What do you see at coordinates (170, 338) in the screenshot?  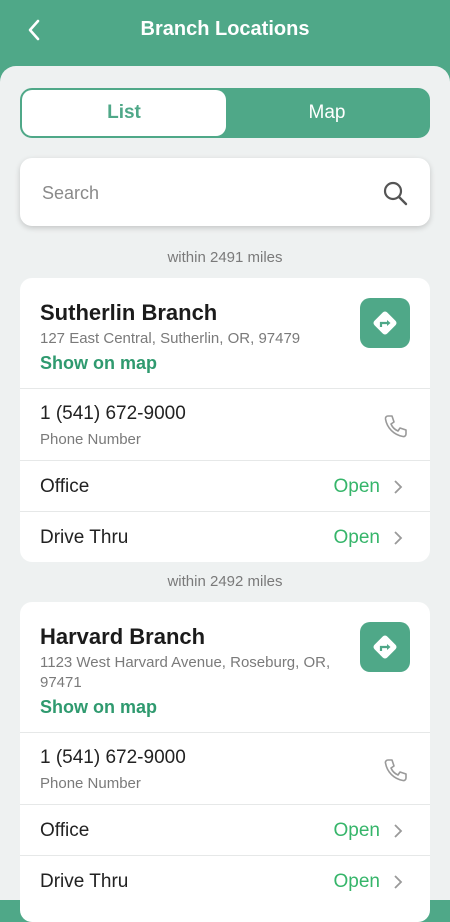 I see `branch-address: 127 East Central, Sutherlin, OR, 97479` at bounding box center [170, 338].